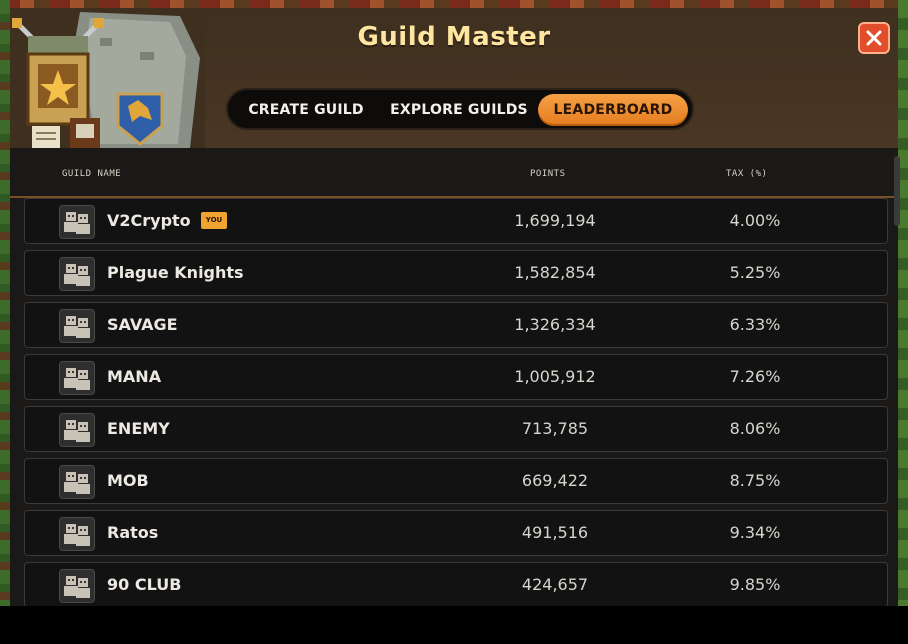 This screenshot has height=644, width=908. Describe the element at coordinates (306, 110) in the screenshot. I see `tab-create-guild: CREATE GUILD` at that location.